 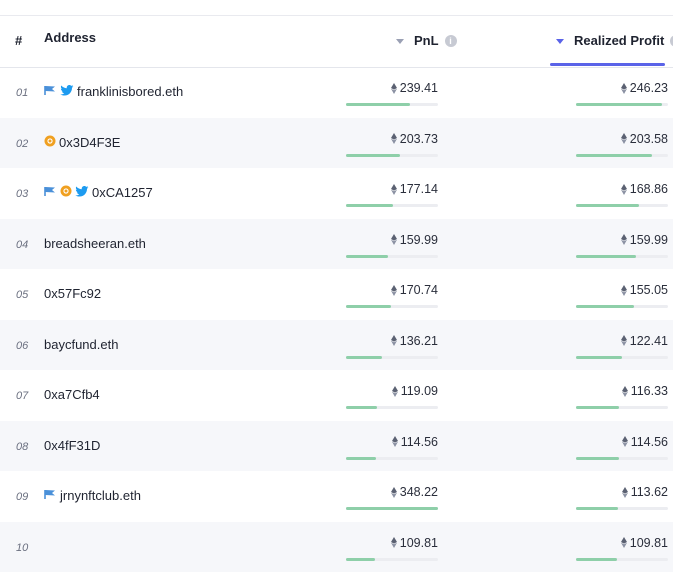 I want to click on pnl-value: 159.99, so click(x=414, y=239).